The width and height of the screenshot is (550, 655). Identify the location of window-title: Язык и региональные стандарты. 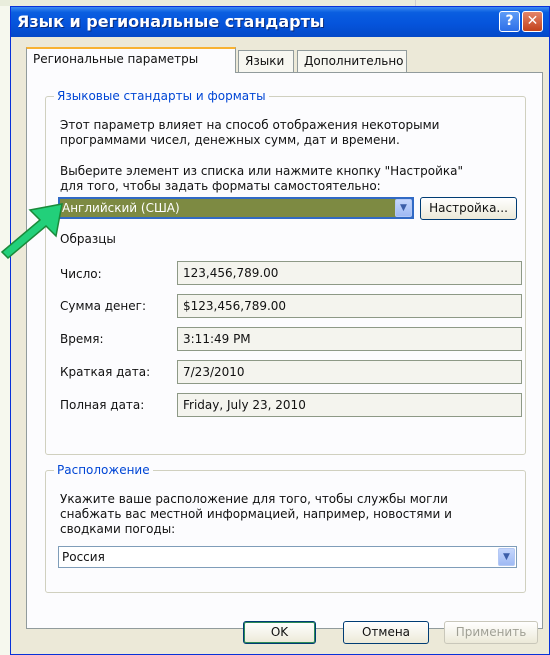
(171, 21).